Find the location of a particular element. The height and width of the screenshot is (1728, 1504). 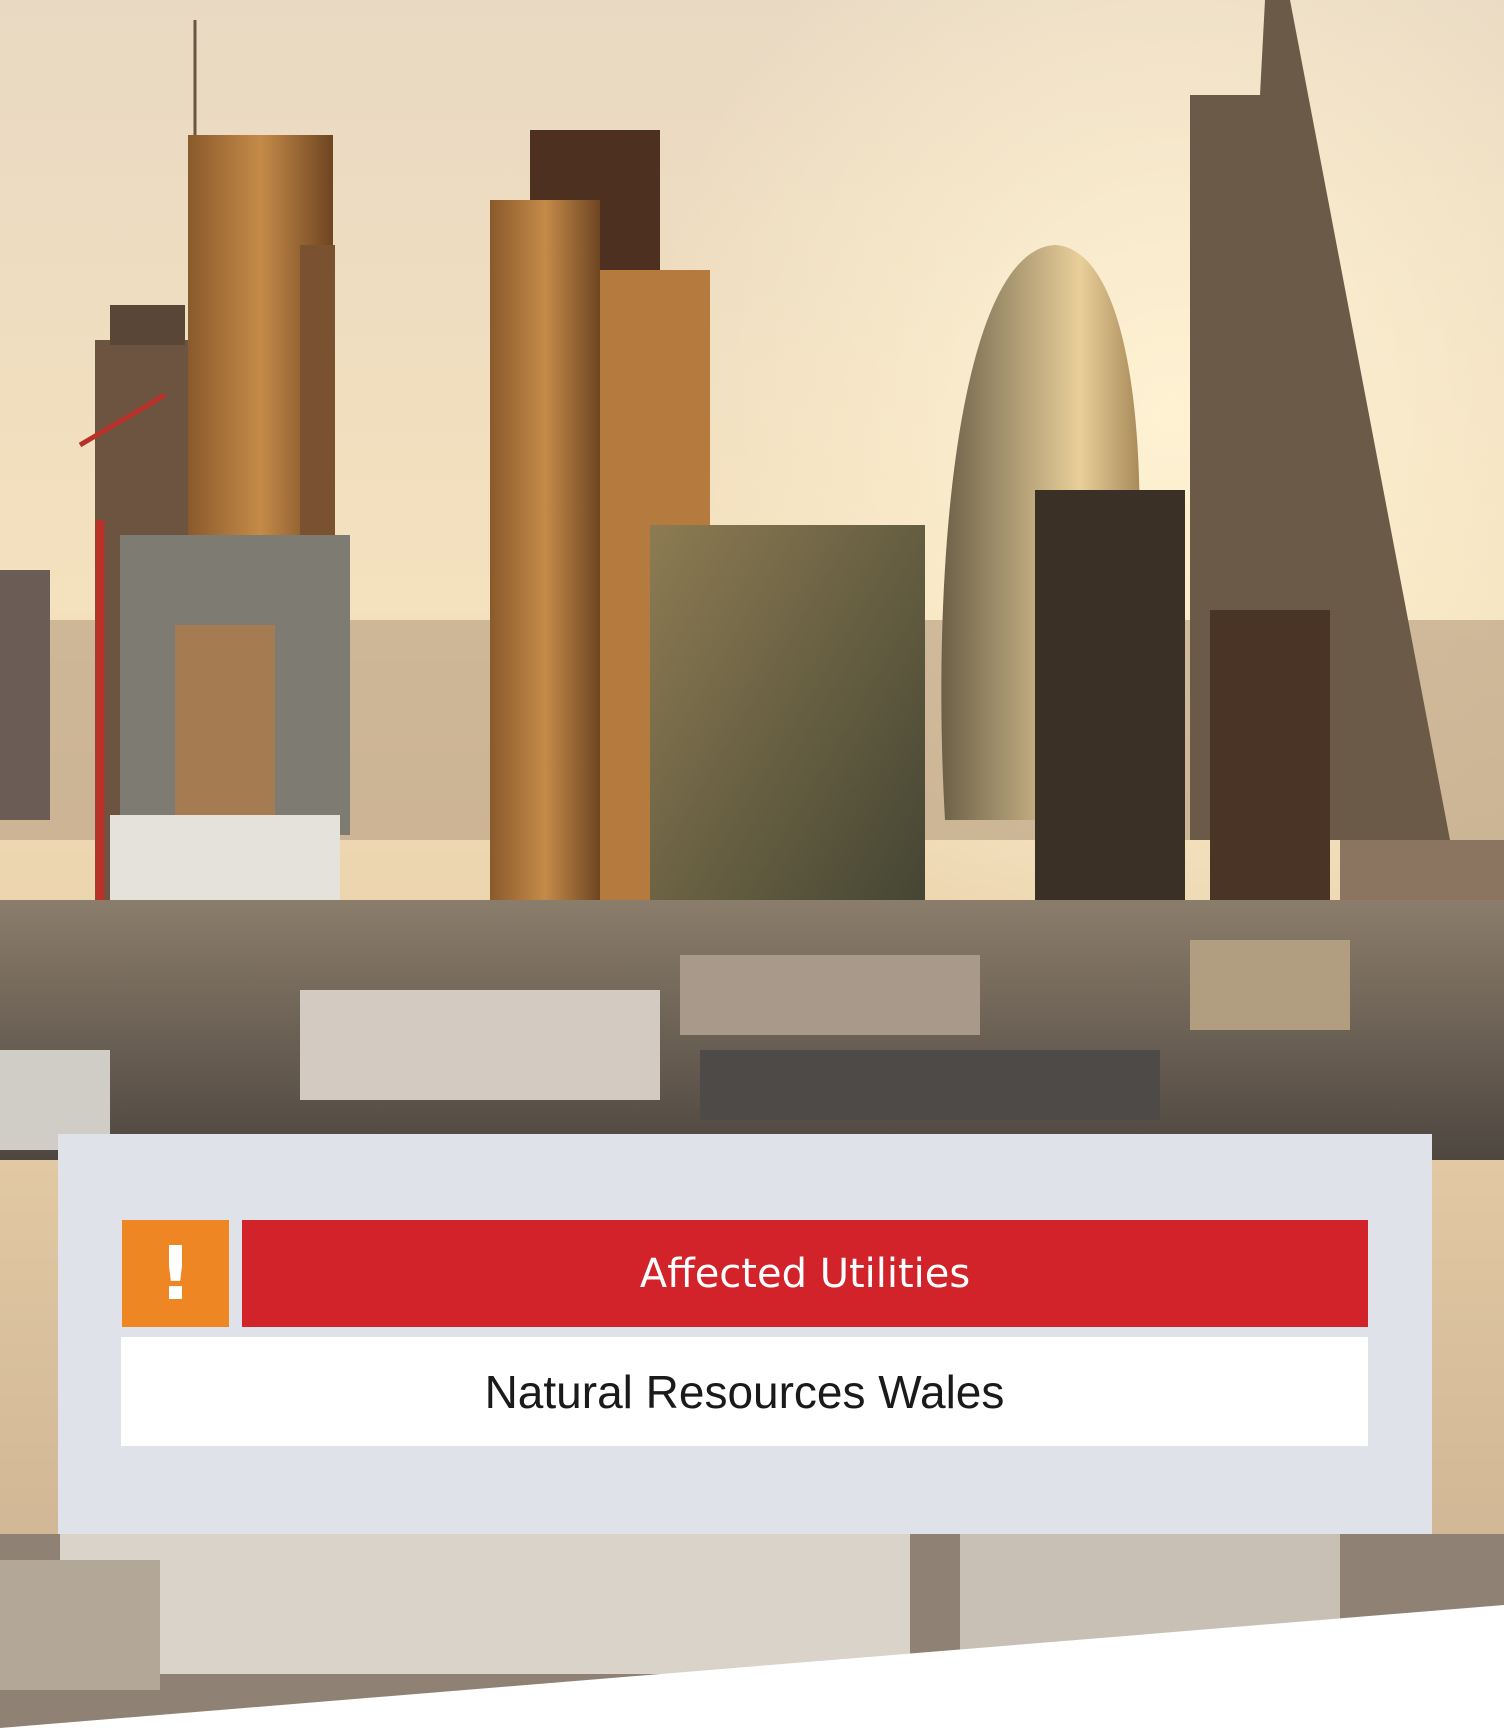

exclamation-glyph: ! is located at coordinates (175, 1273).